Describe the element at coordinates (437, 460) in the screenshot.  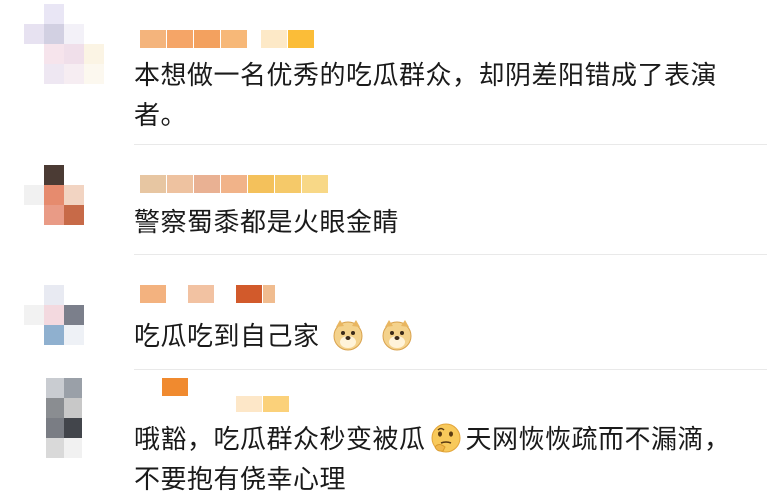
I see `comment-text: 哦豁，吃瓜群众秒变被瓜 天网恢恢疏而不漏滴，不要抱有侥幸心理` at that location.